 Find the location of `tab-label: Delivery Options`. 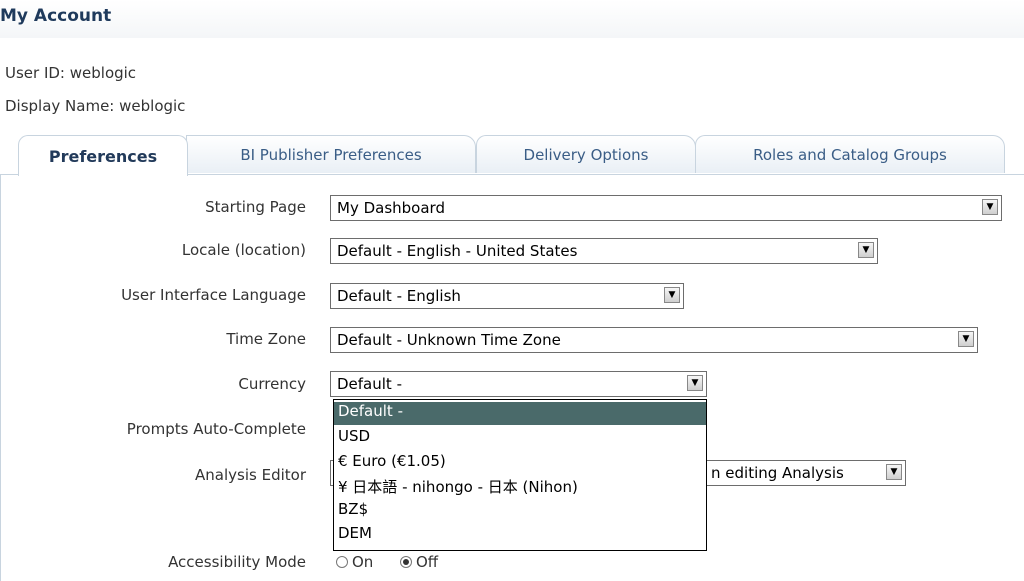

tab-label: Delivery Options is located at coordinates (586, 154).